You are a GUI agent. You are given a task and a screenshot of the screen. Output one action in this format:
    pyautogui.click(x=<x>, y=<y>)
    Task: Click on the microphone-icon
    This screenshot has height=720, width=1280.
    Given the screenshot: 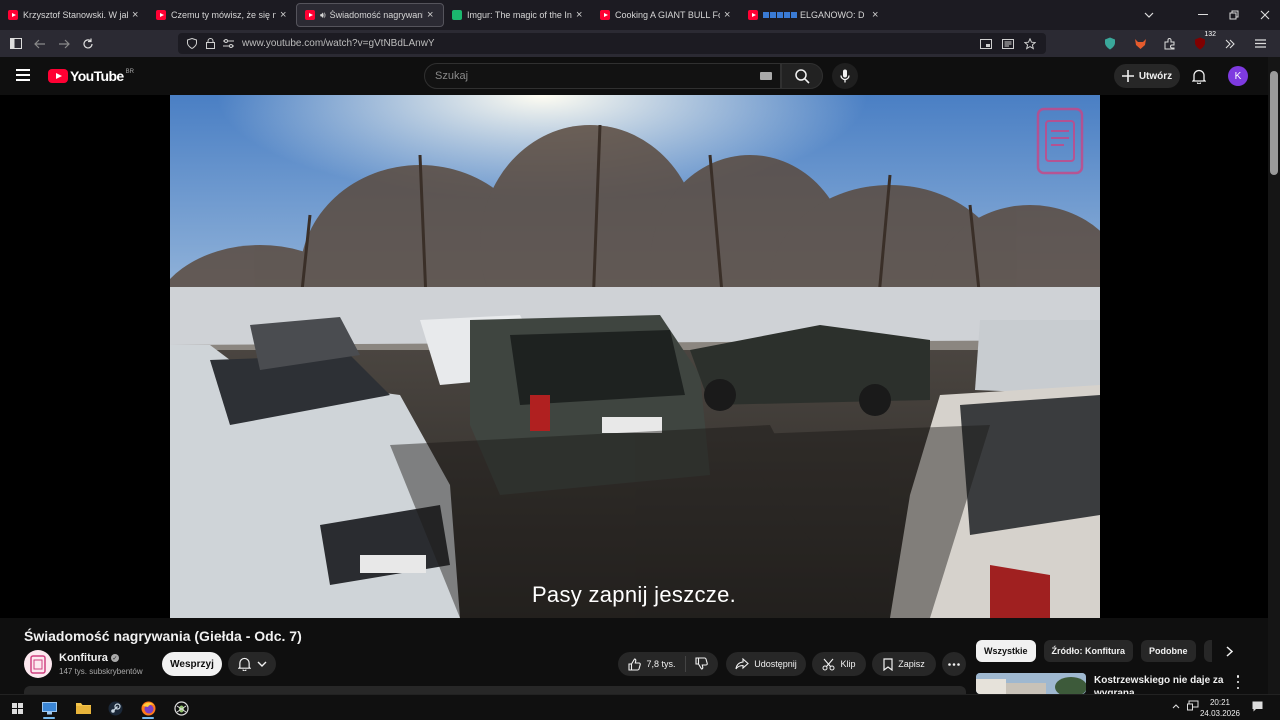 What is the action you would take?
    pyautogui.click(x=845, y=76)
    